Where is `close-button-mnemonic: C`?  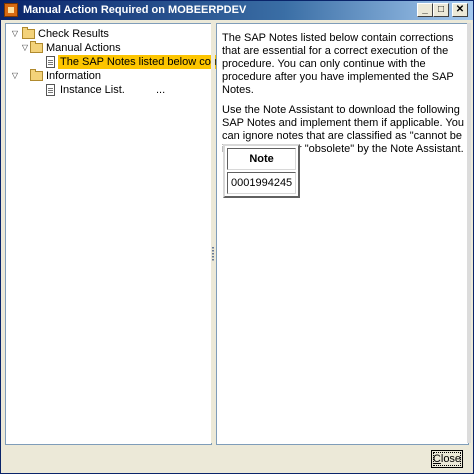
close-button-mnemonic: C is located at coordinates (436, 459).